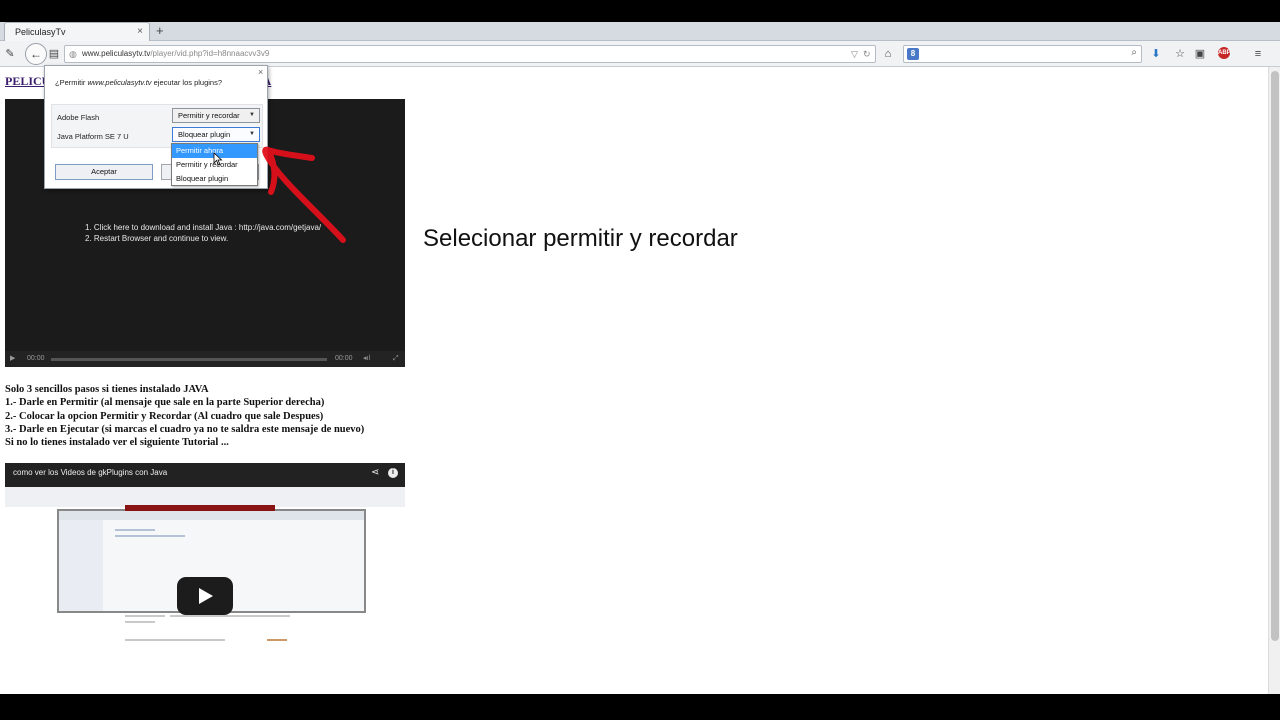  Describe the element at coordinates (580, 238) in the screenshot. I see `instruction-annotation: Selecionar permitir y recordar` at that location.